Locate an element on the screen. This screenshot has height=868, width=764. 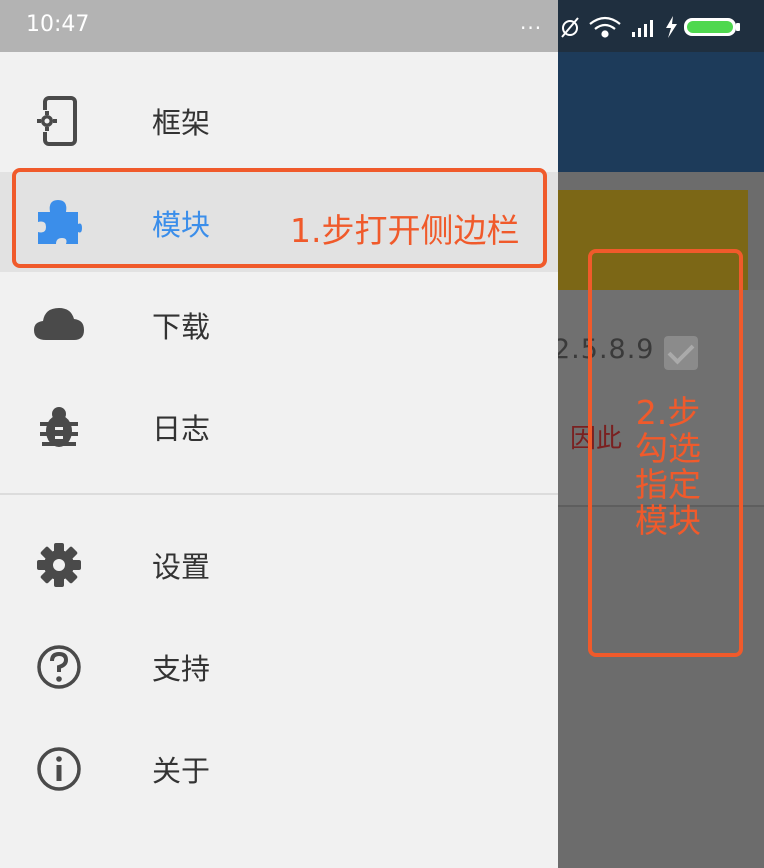
status-icons is located at coordinates (650, 27).